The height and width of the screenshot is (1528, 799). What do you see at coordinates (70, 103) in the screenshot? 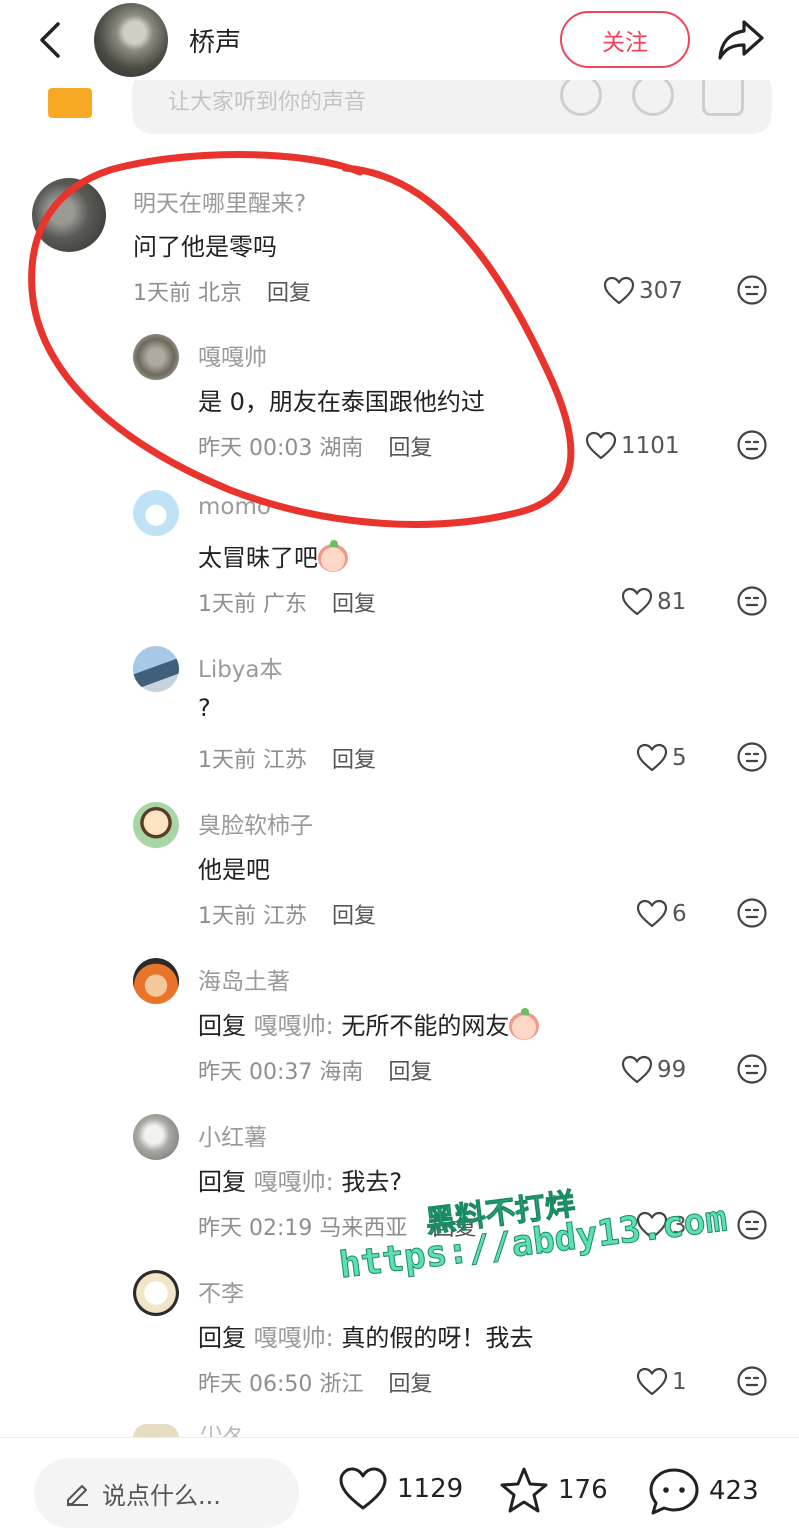
I see `cheese-sticker-icon` at bounding box center [70, 103].